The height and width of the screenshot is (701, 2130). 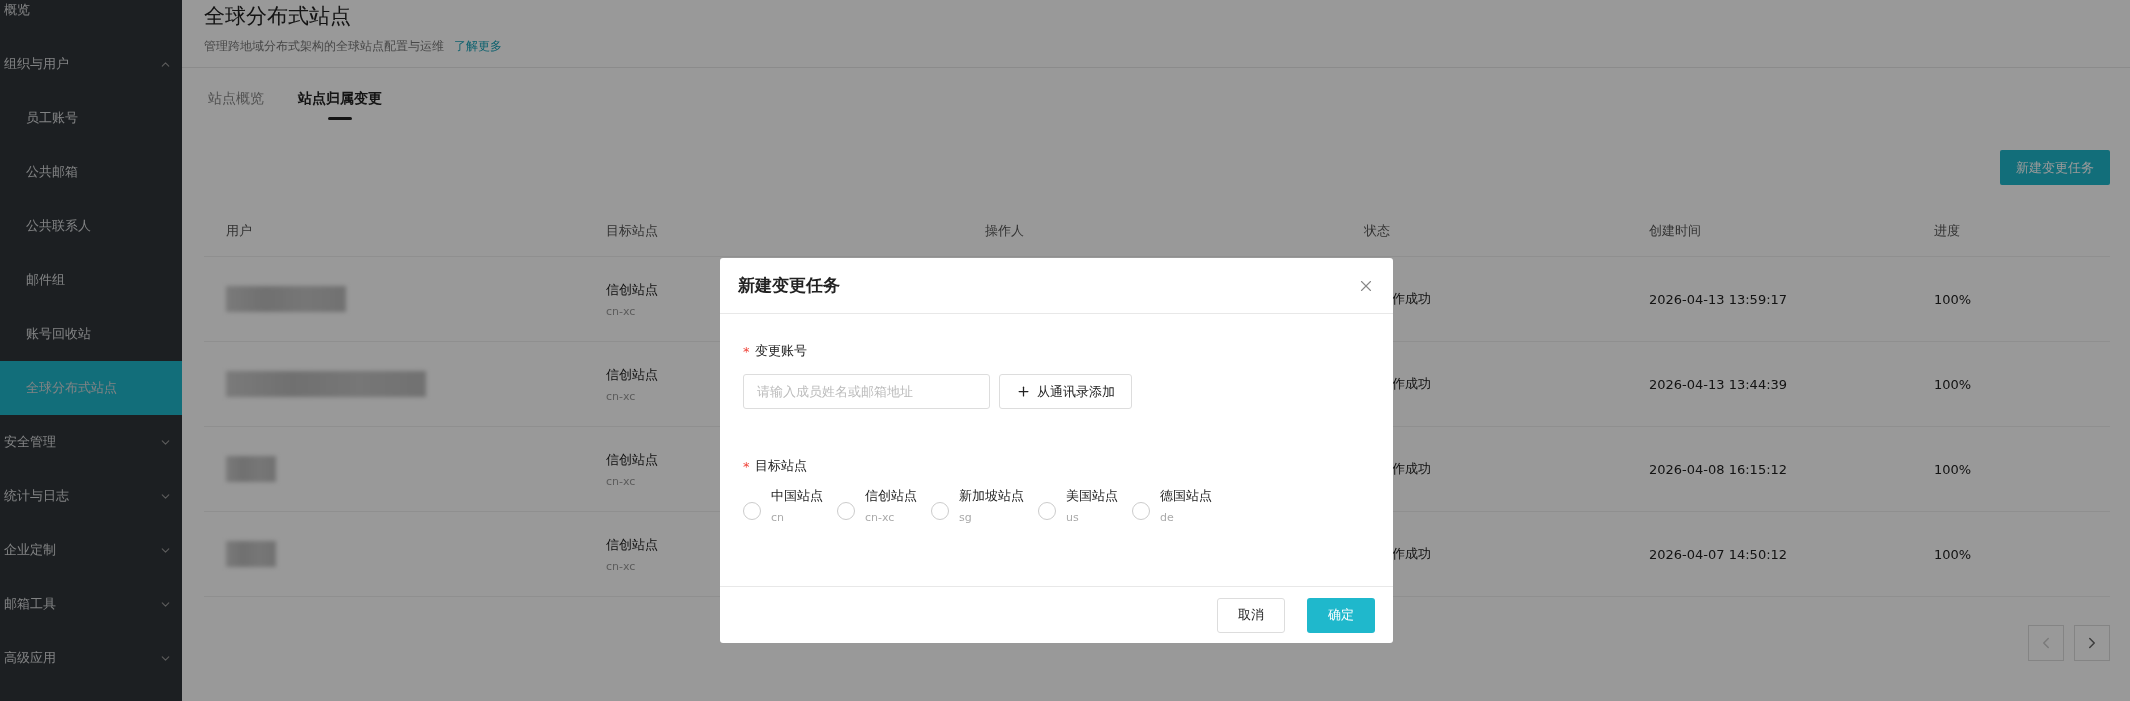 What do you see at coordinates (1023, 391) in the screenshot?
I see `plus-icon` at bounding box center [1023, 391].